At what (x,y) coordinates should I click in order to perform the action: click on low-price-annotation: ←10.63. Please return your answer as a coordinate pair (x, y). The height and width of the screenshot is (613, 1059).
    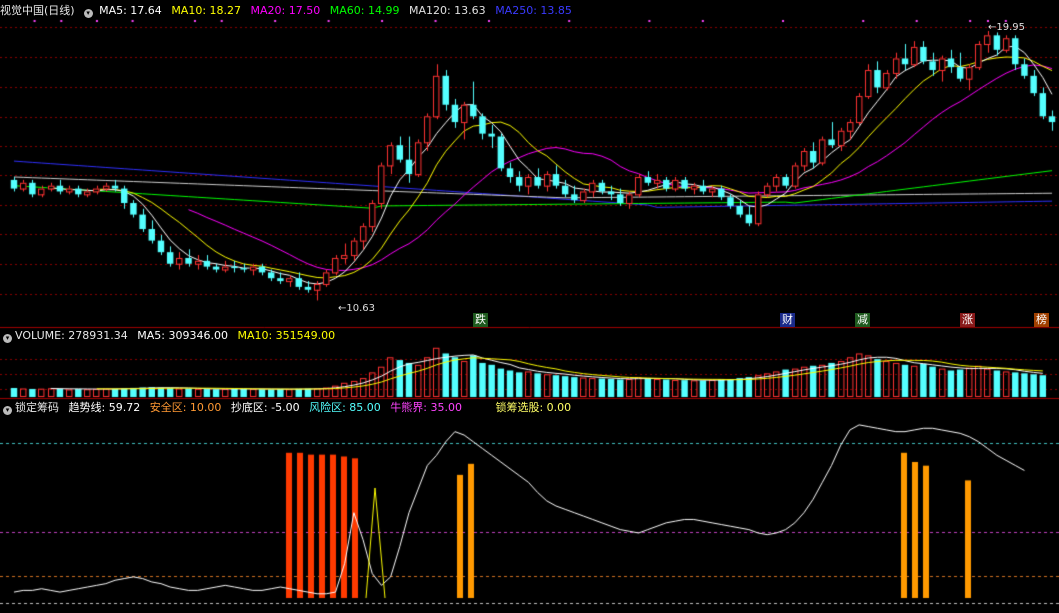
    Looking at the image, I should click on (357, 308).